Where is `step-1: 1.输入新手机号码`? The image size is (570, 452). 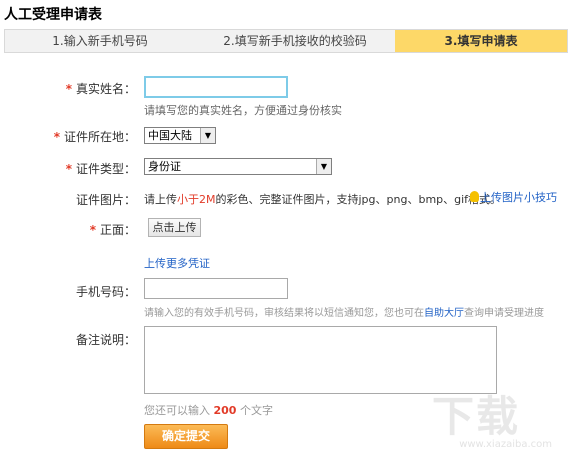
step-1: 1.输入新手机号码 is located at coordinates (100, 41).